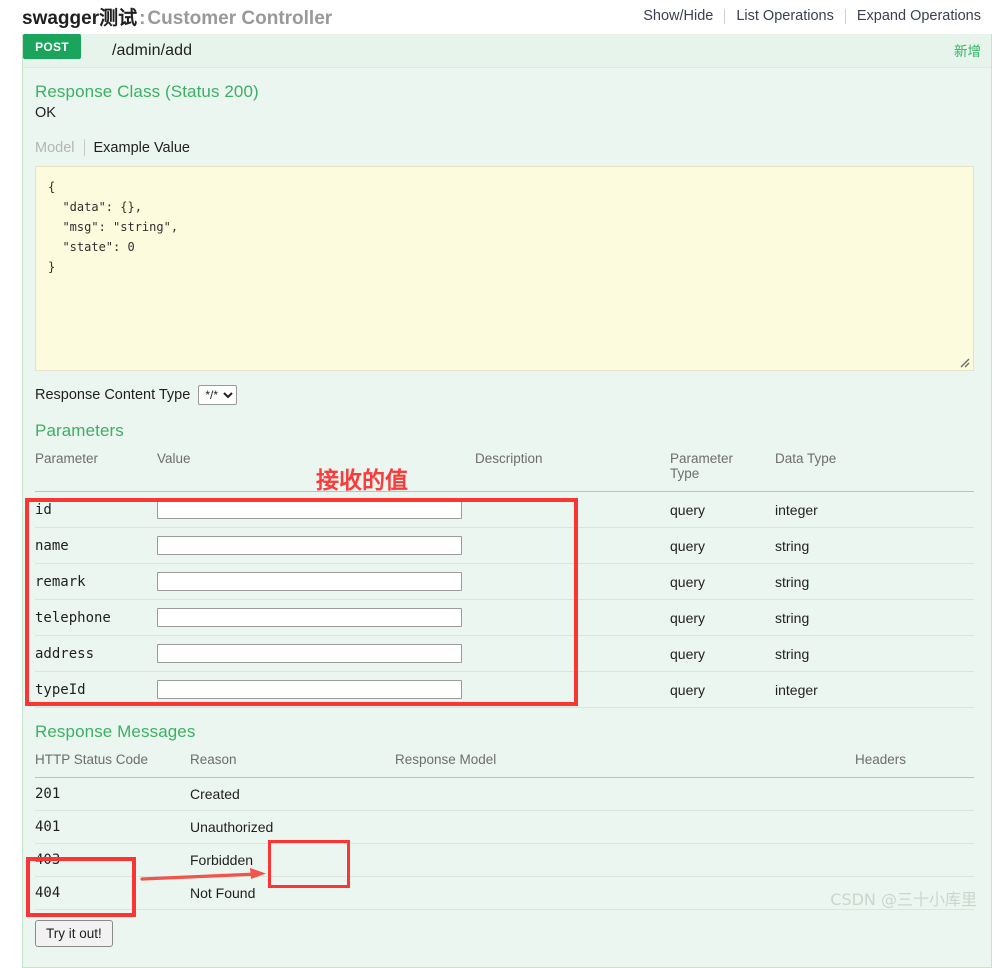 This screenshot has width=997, height=968. I want to click on status-reason: Not Found, so click(292, 893).